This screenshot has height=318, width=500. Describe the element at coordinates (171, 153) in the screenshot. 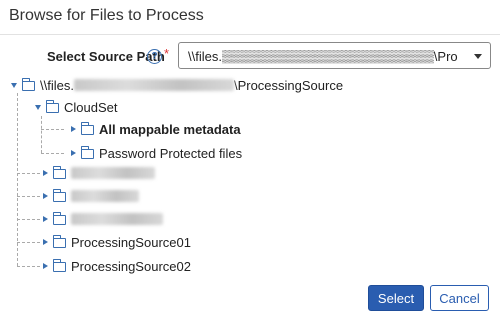

I see `tree-node-label: Password Protected files` at that location.